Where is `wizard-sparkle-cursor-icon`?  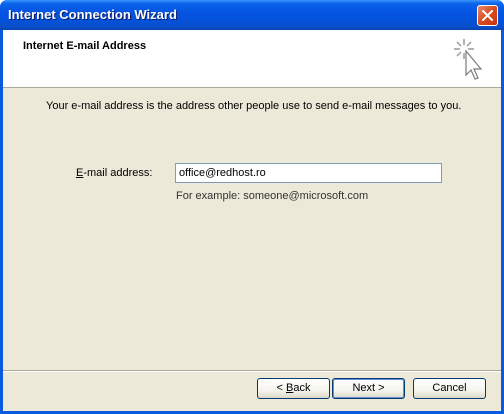 wizard-sparkle-cursor-icon is located at coordinates (468, 59).